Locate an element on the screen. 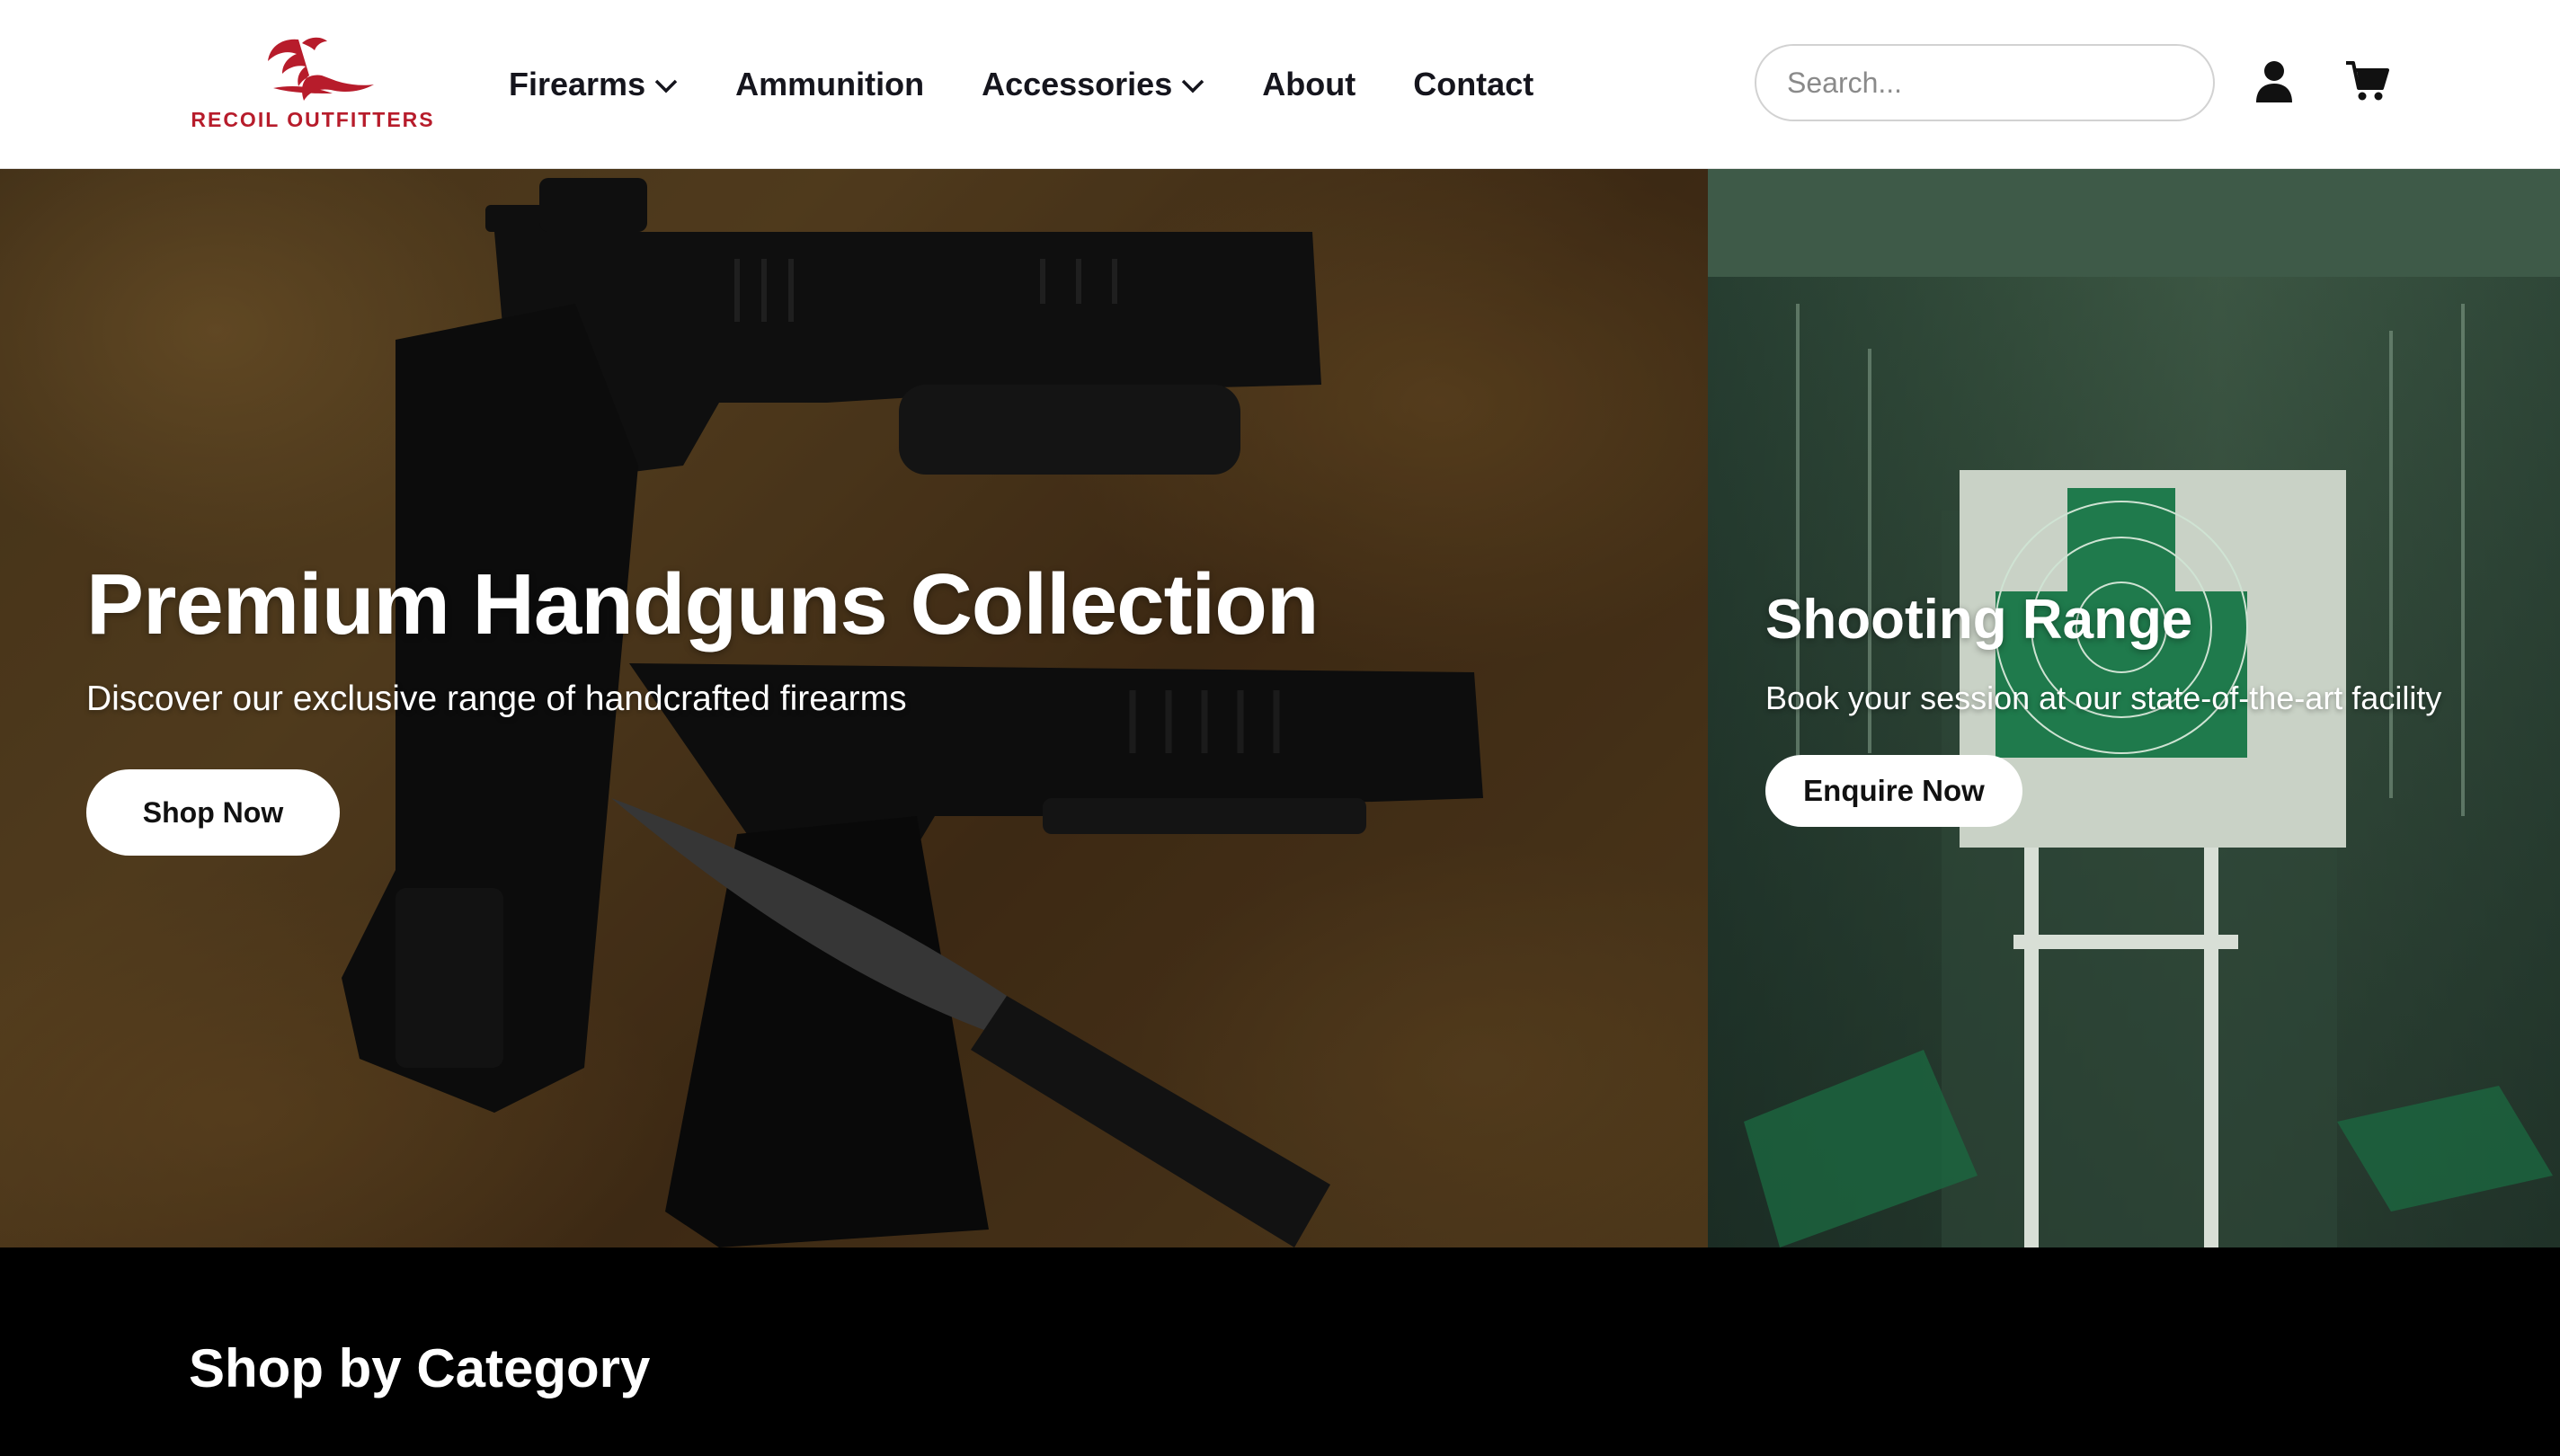  user-icon is located at coordinates (2274, 81).